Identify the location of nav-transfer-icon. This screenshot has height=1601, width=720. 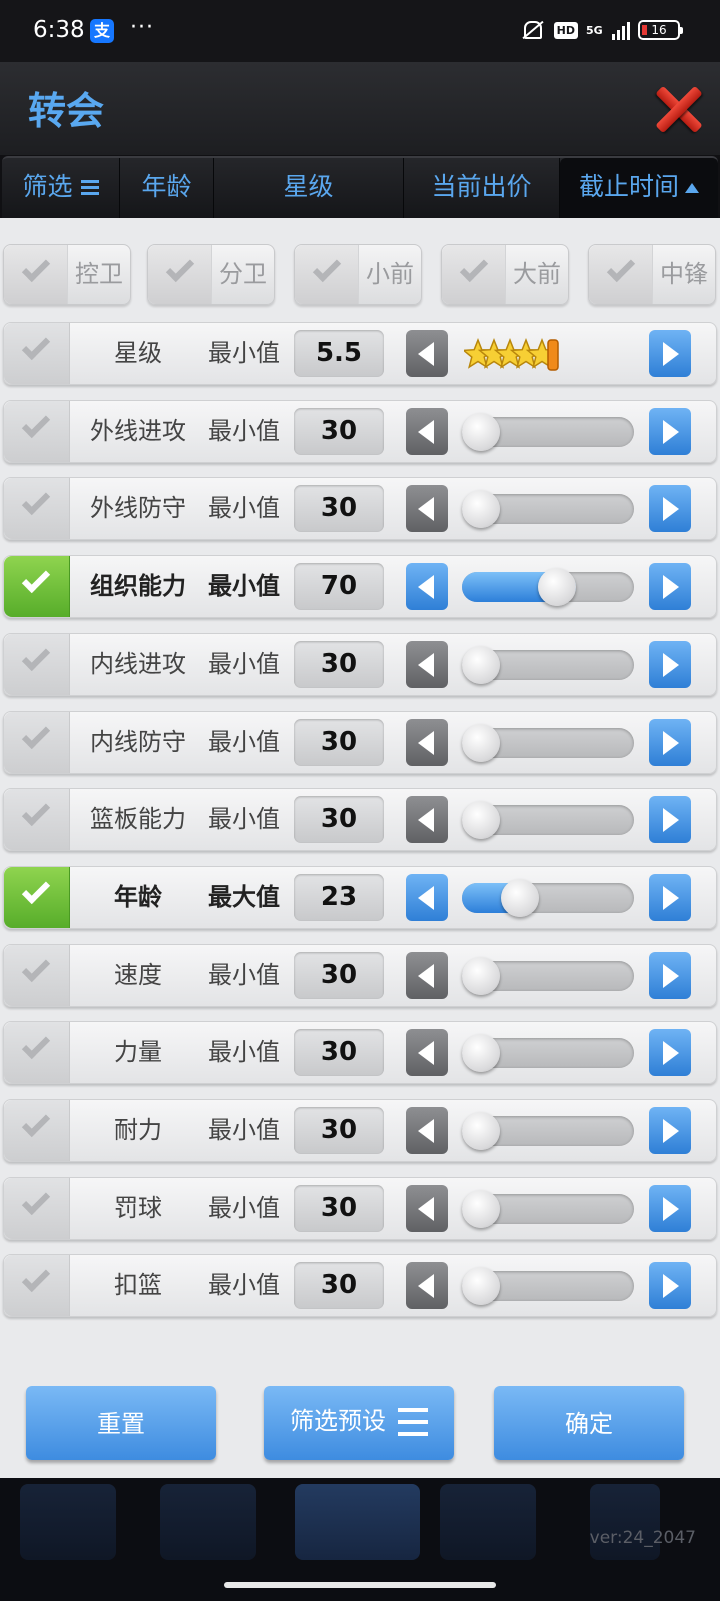
(357, 1522).